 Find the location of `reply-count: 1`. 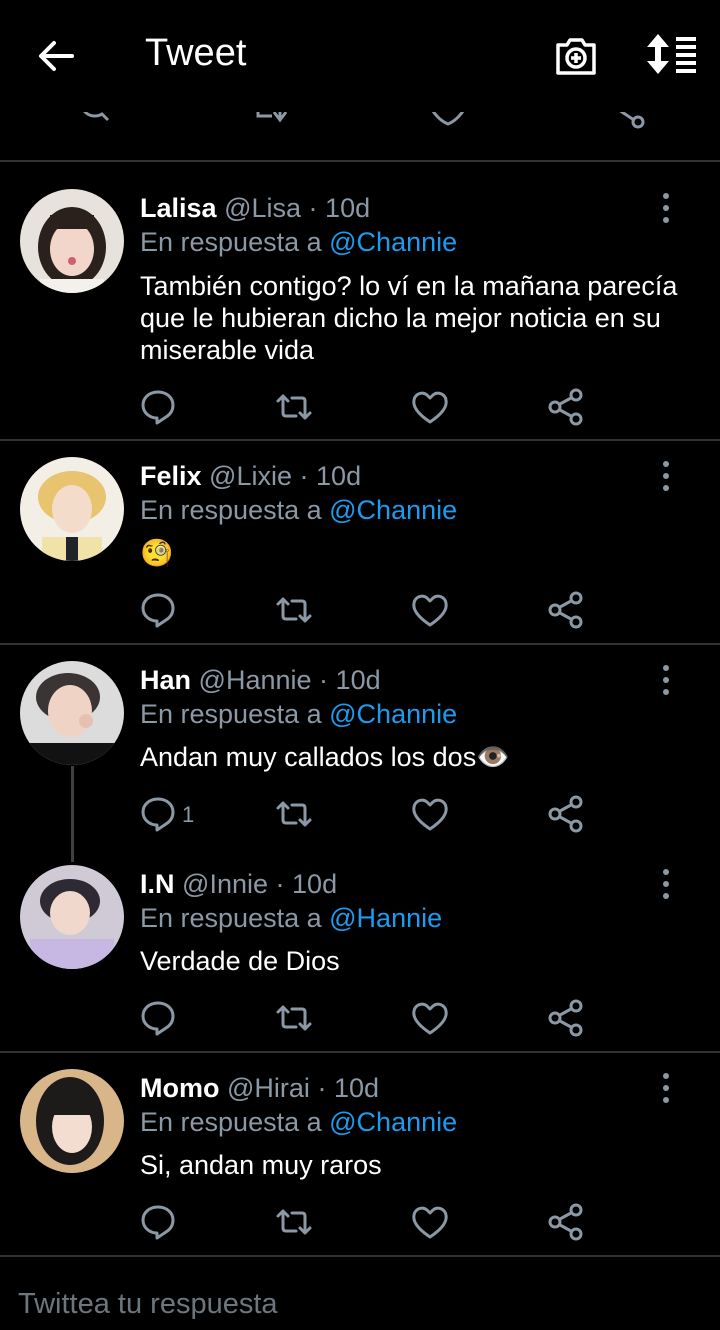

reply-count: 1 is located at coordinates (188, 814).